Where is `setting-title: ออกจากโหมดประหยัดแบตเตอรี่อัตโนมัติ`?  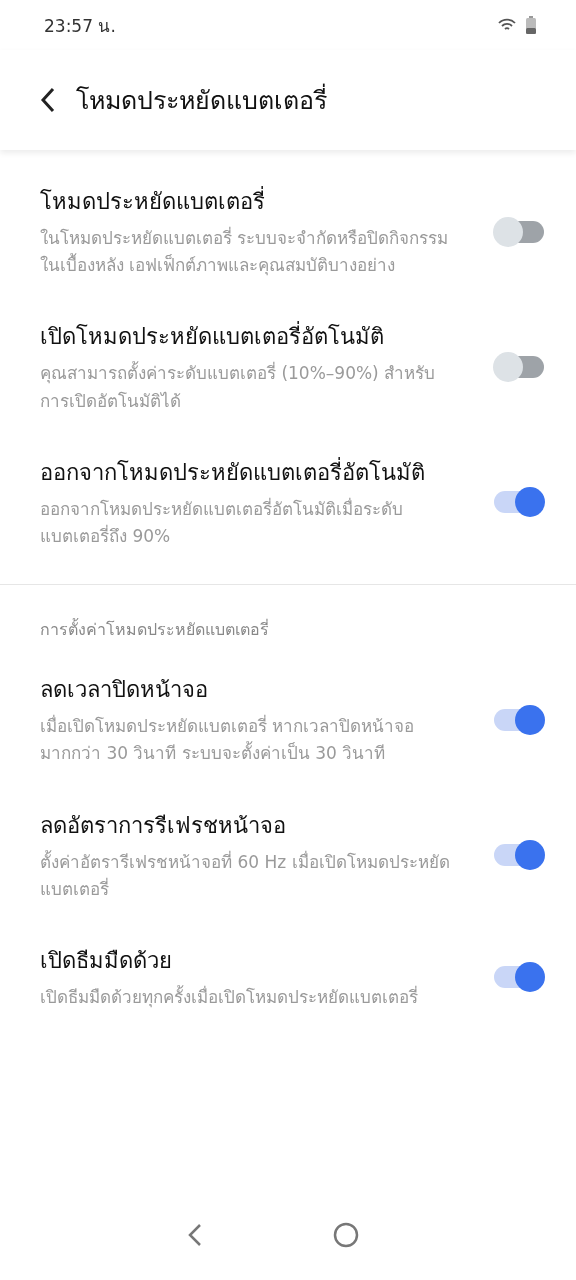
setting-title: ออกจากโหมดประหยัดแบตเตอรี่อัตโนมัติ is located at coordinates (233, 471).